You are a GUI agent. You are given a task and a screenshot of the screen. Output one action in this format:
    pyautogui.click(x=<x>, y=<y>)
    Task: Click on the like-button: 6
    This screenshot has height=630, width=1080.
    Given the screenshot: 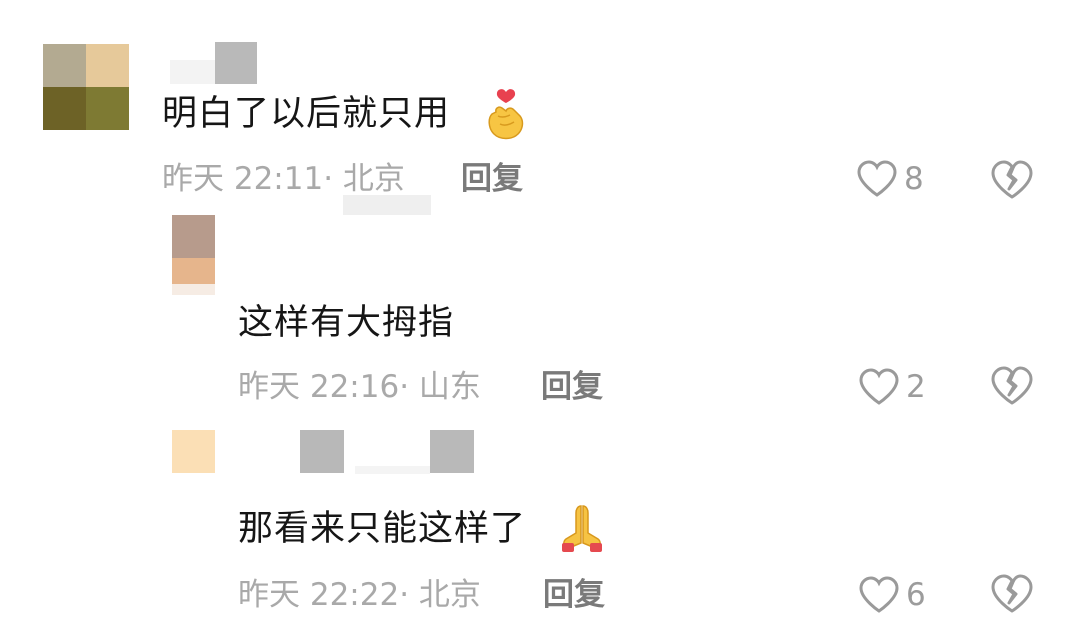 What is the action you would take?
    pyautogui.click(x=892, y=595)
    